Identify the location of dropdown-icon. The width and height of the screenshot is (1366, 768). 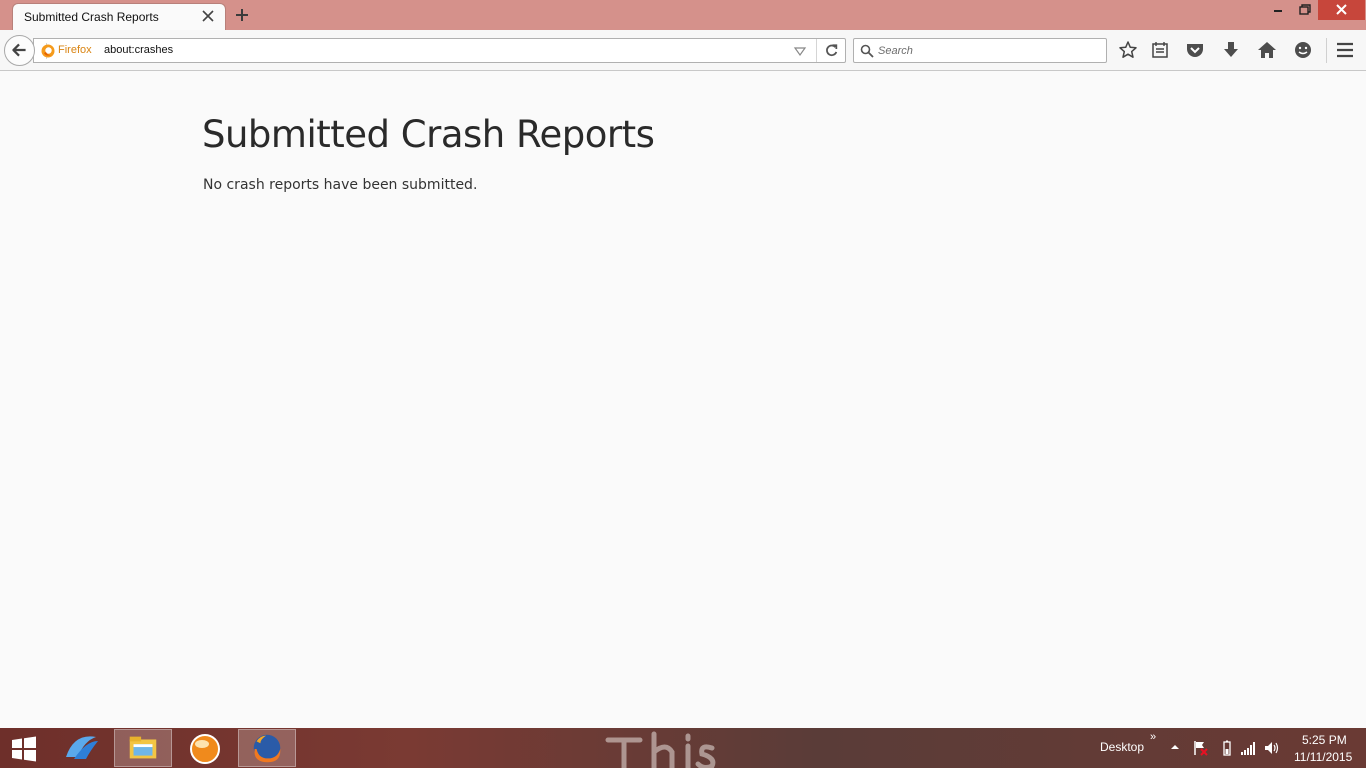
(800, 51).